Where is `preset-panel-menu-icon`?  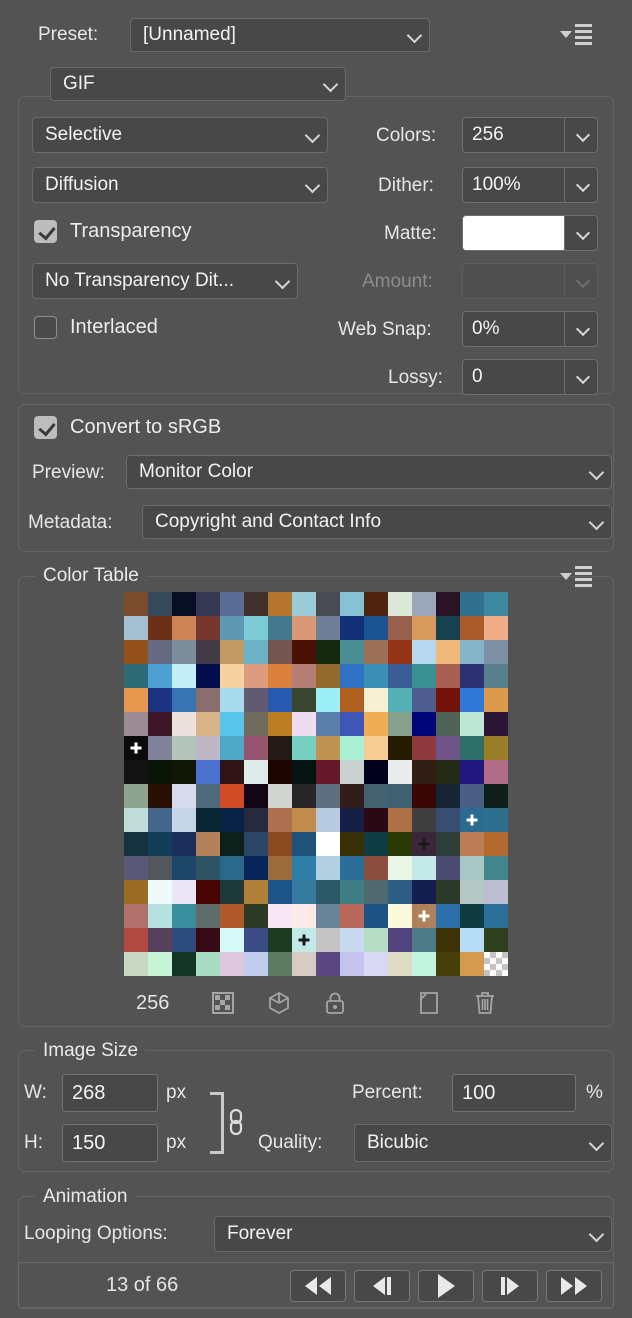 preset-panel-menu-icon is located at coordinates (576, 34).